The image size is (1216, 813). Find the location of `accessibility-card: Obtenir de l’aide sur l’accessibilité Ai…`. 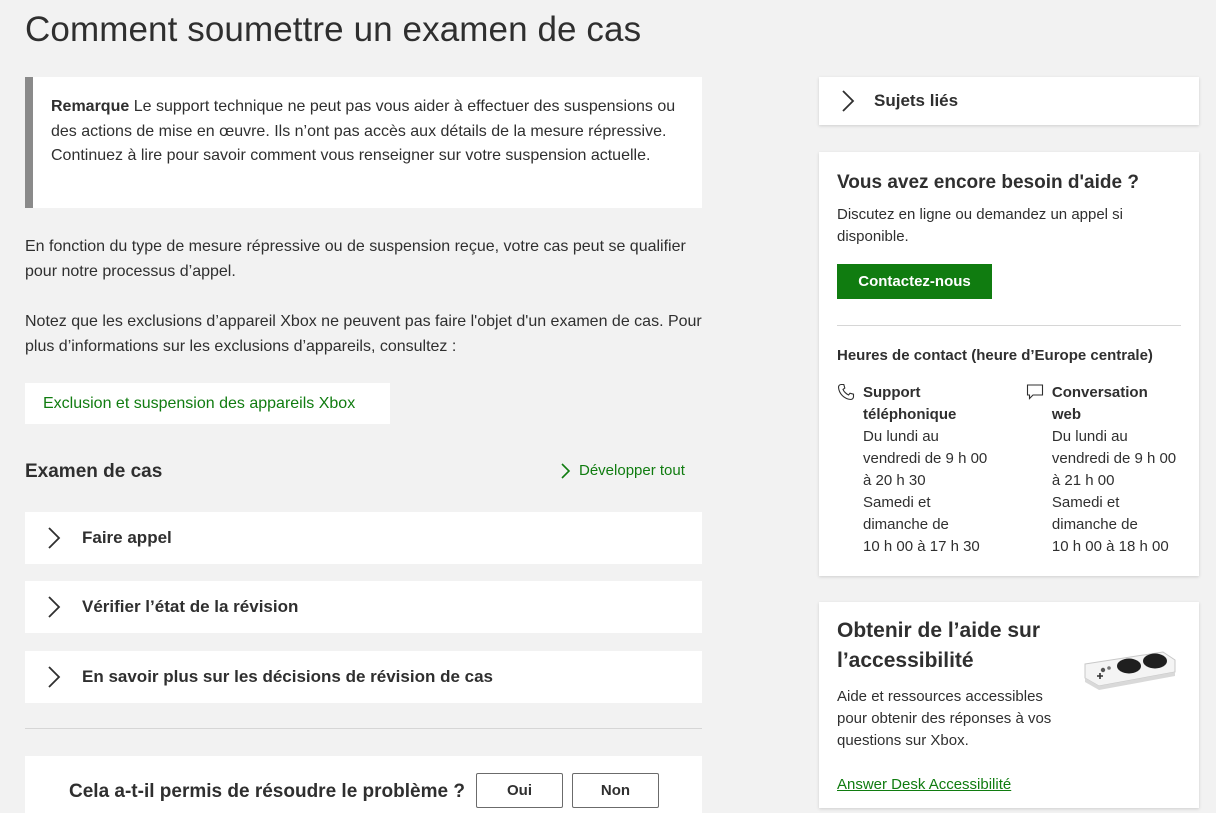

accessibility-card: Obtenir de l’aide sur l’accessibilité Ai… is located at coordinates (1009, 705).